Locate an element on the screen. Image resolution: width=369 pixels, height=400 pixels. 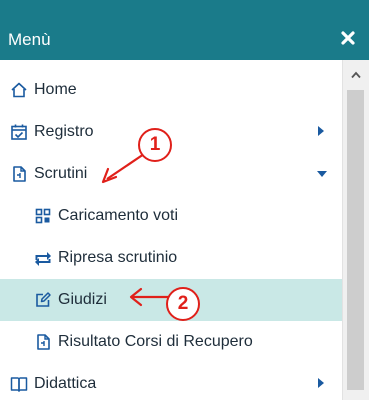
menu-item-ripresa-scrutinio: Ripresa scrutinio is located at coordinates (171, 258).